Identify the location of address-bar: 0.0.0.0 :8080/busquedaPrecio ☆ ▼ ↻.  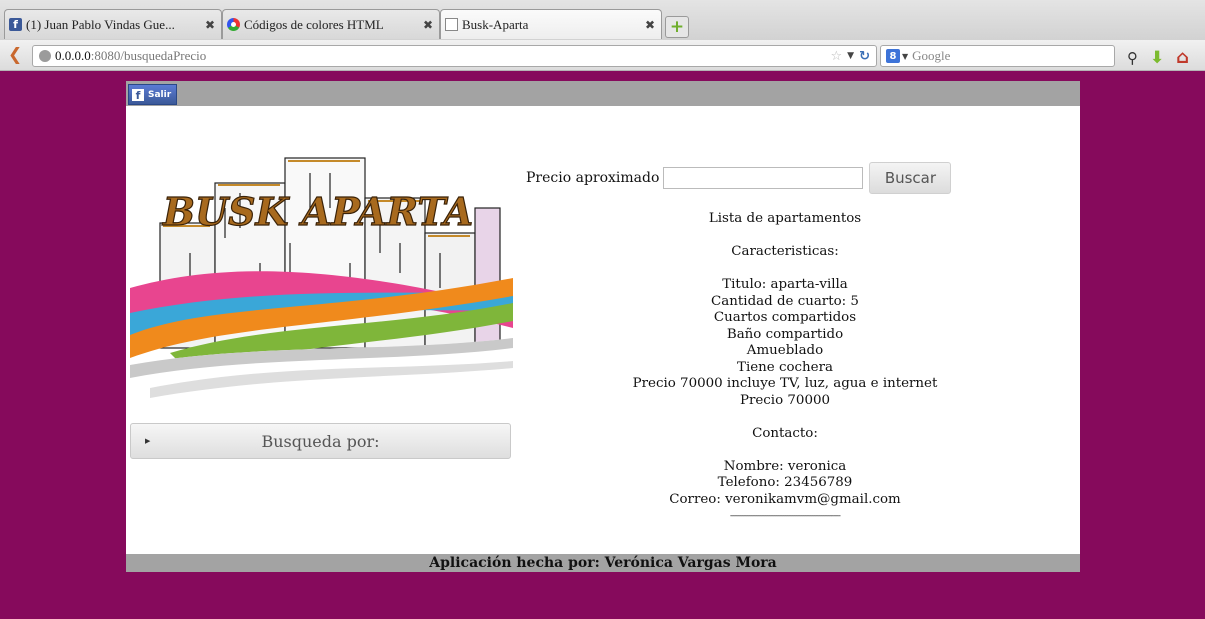
(454, 56).